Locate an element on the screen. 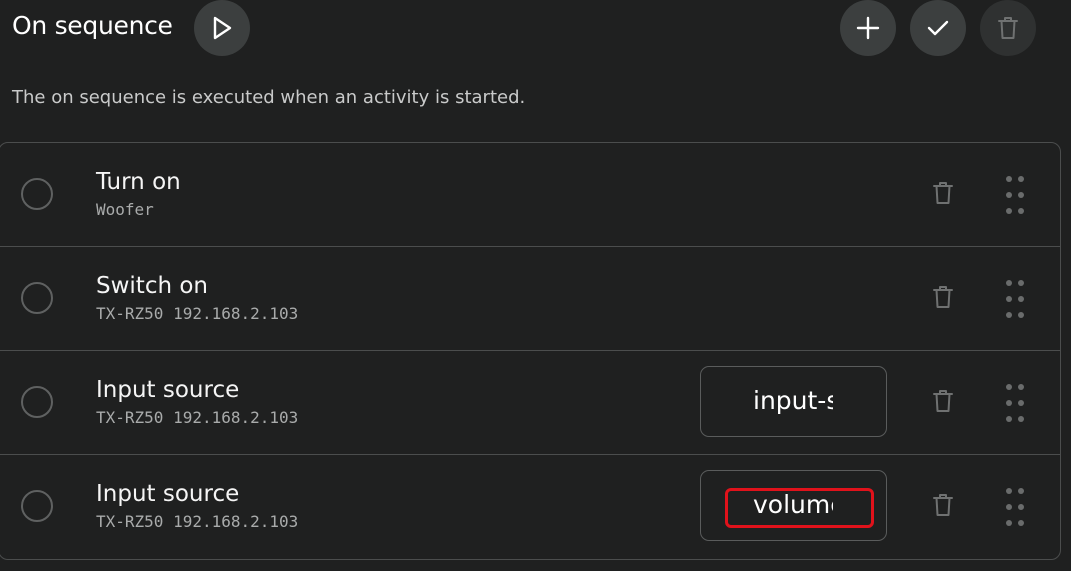  play-button is located at coordinates (222, 28).